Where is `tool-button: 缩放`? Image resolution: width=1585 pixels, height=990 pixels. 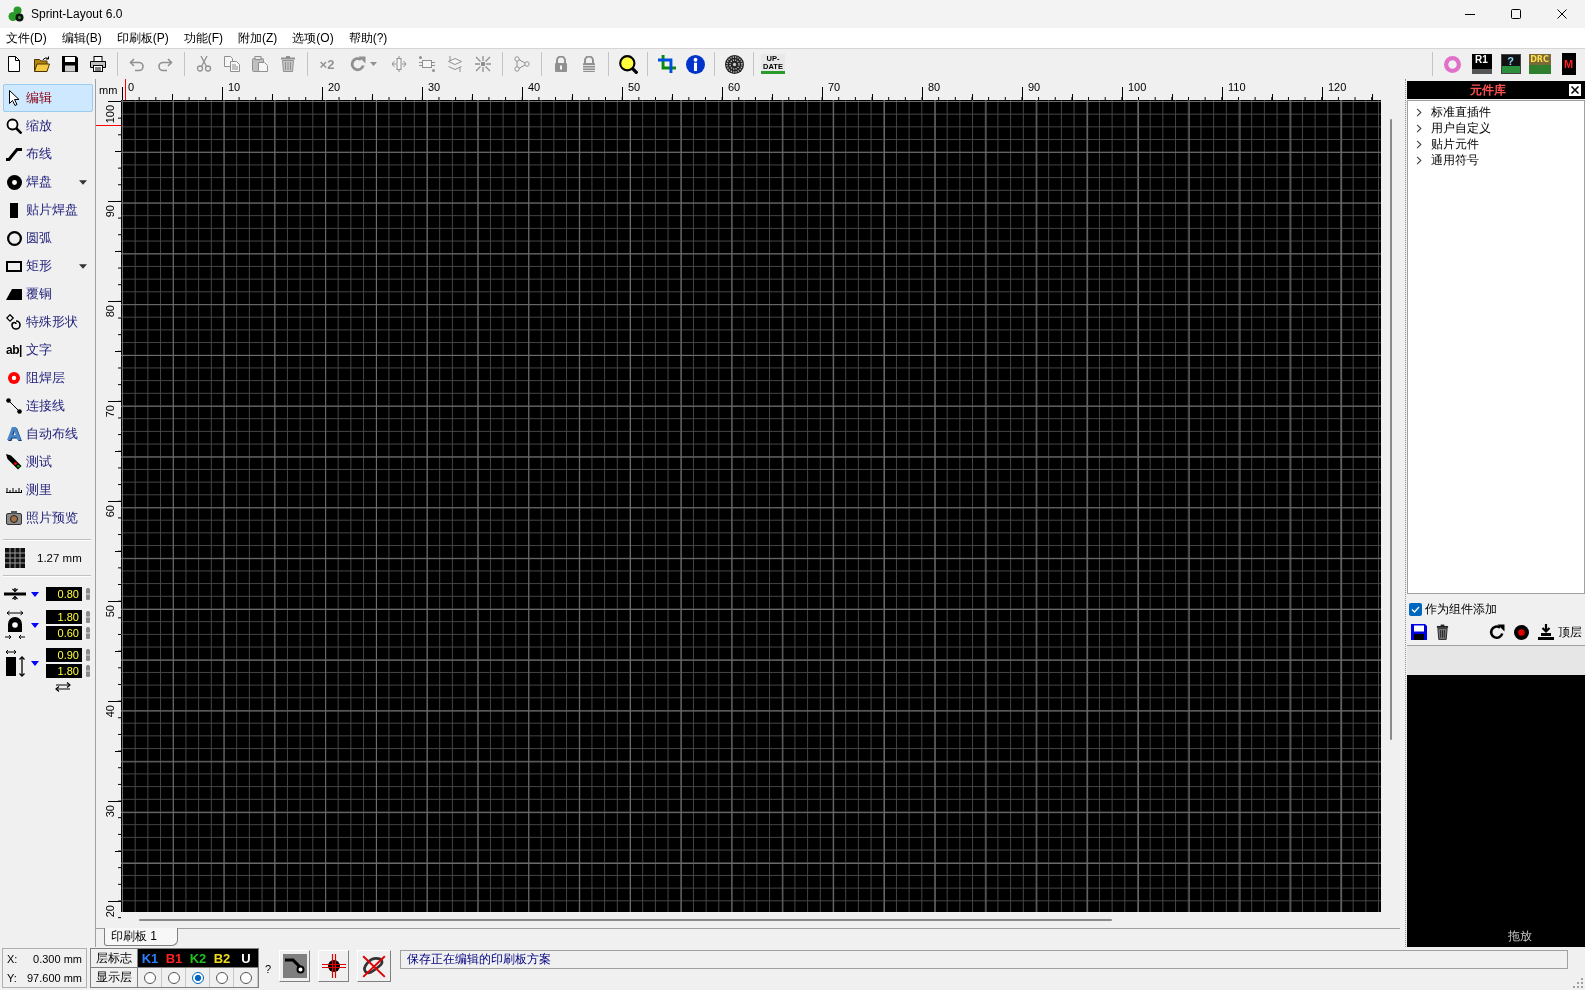 tool-button: 缩放 is located at coordinates (48, 126).